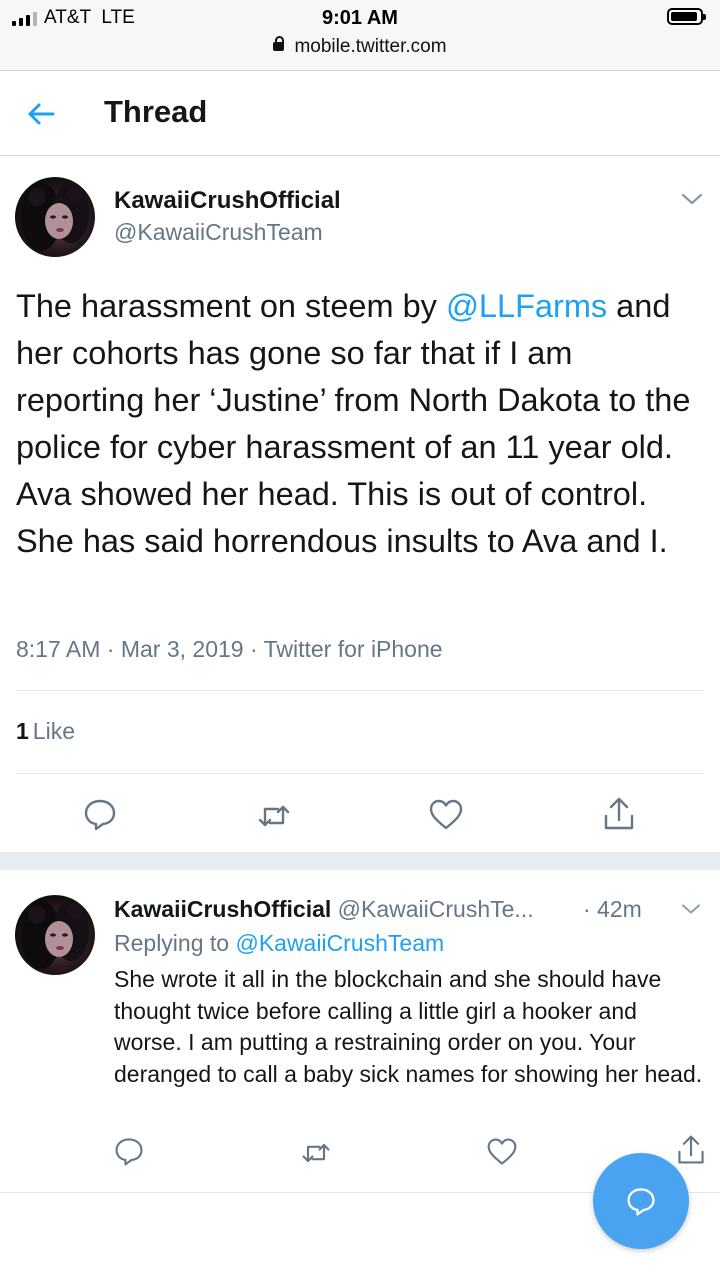 Image resolution: width=720 pixels, height=1280 pixels. I want to click on thread-header: Thread, so click(360, 113).